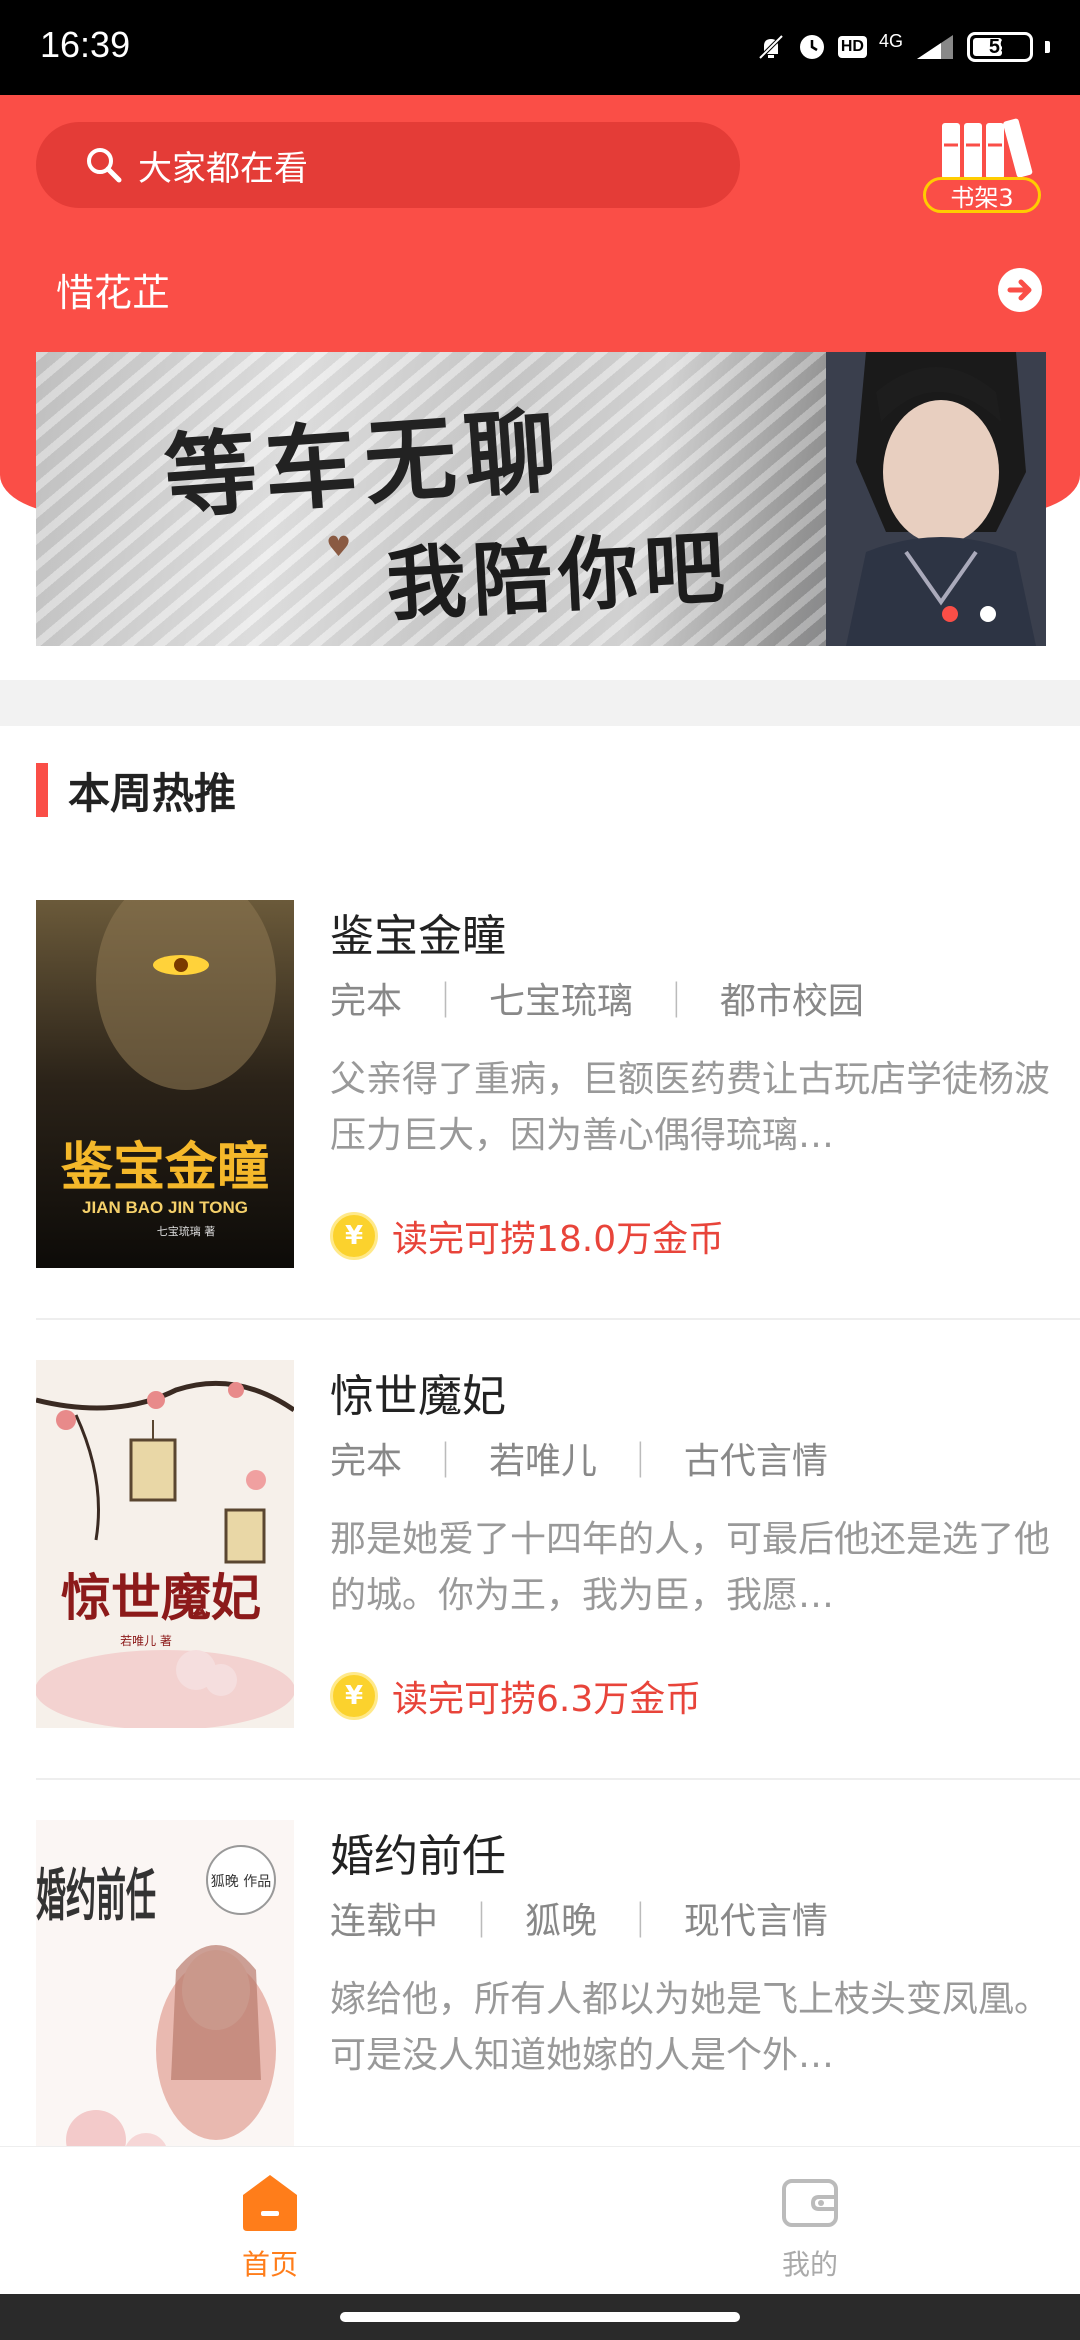 This screenshot has width=1080, height=2340. What do you see at coordinates (113, 289) in the screenshot?
I see `author-name: 惜花芷` at bounding box center [113, 289].